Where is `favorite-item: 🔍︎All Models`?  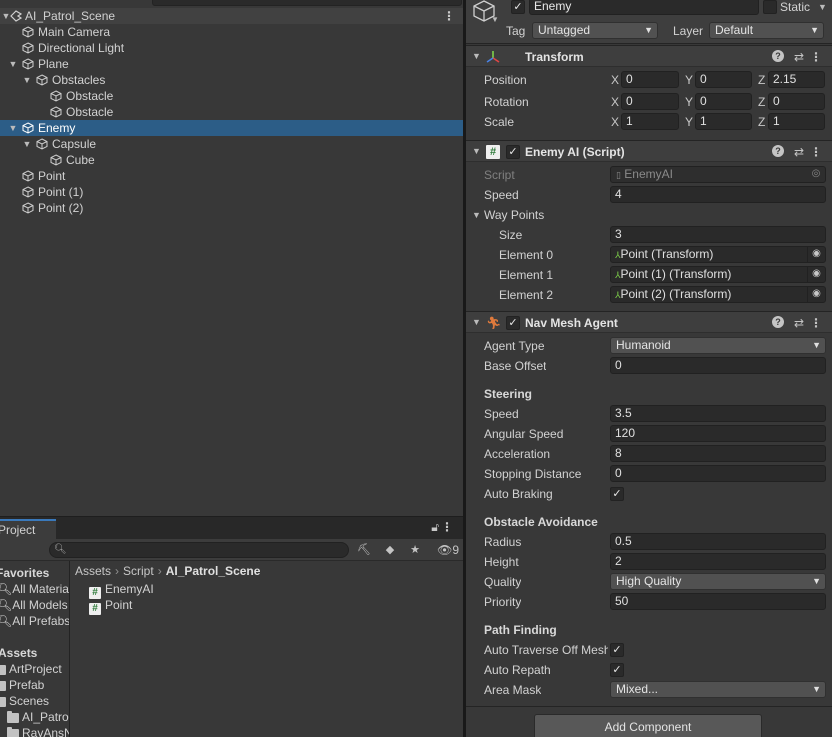
favorite-item: 🔍︎All Models is located at coordinates (34, 605).